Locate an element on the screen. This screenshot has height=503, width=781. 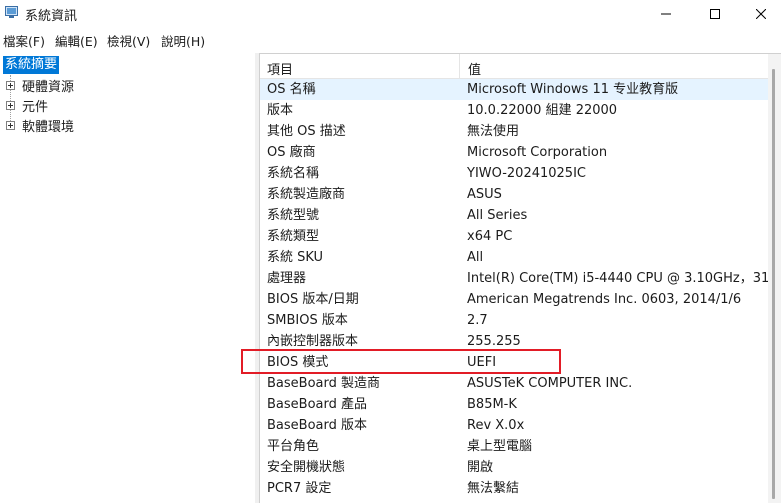
row-item-cell: BIOS 版本/日期 is located at coordinates (313, 299).